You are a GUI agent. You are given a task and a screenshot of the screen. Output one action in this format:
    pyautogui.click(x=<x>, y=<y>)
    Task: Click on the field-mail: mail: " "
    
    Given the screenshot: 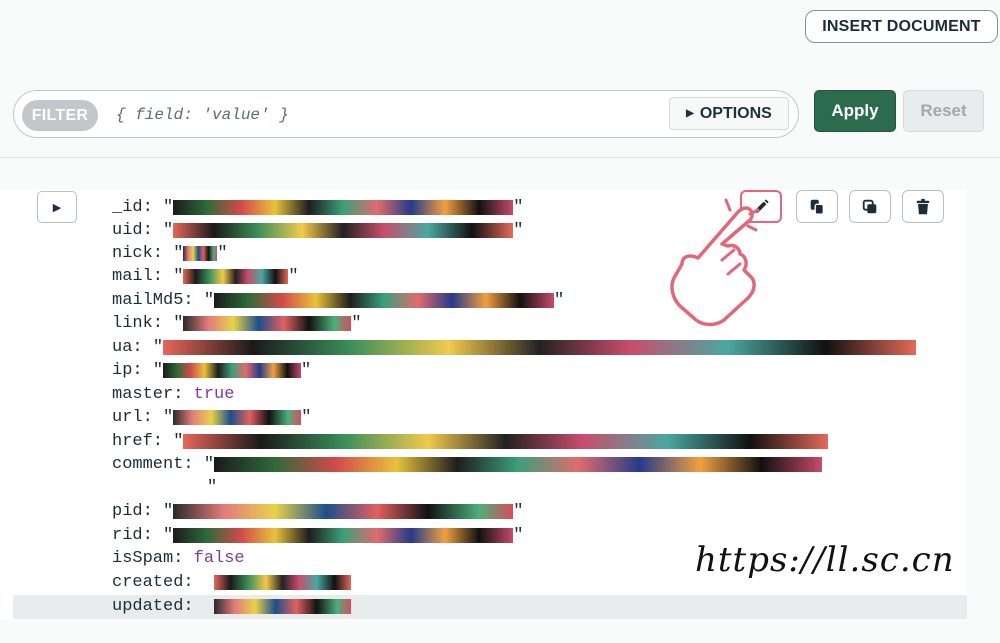 What is the action you would take?
    pyautogui.click(x=205, y=276)
    